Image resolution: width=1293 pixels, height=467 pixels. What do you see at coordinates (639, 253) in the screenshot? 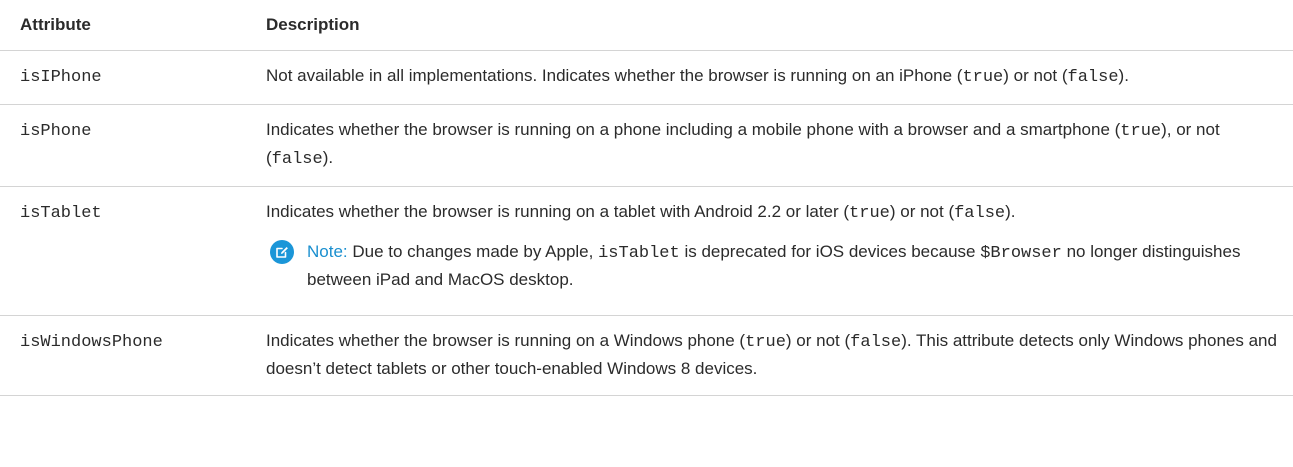
I see `code-istablet: isTablet` at bounding box center [639, 253].